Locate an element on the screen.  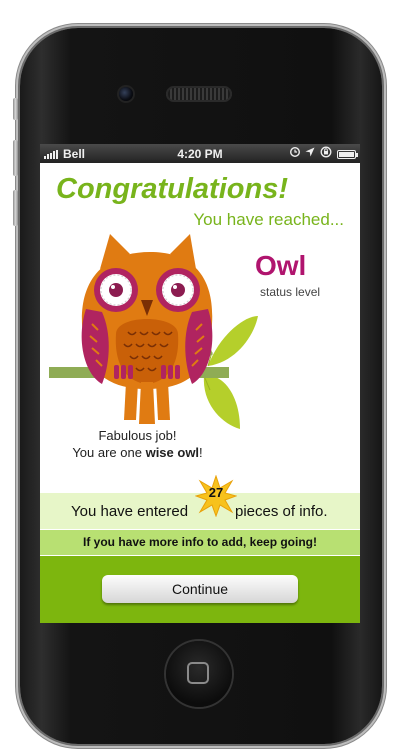
rotation-lock-icon is located at coordinates (326, 154).